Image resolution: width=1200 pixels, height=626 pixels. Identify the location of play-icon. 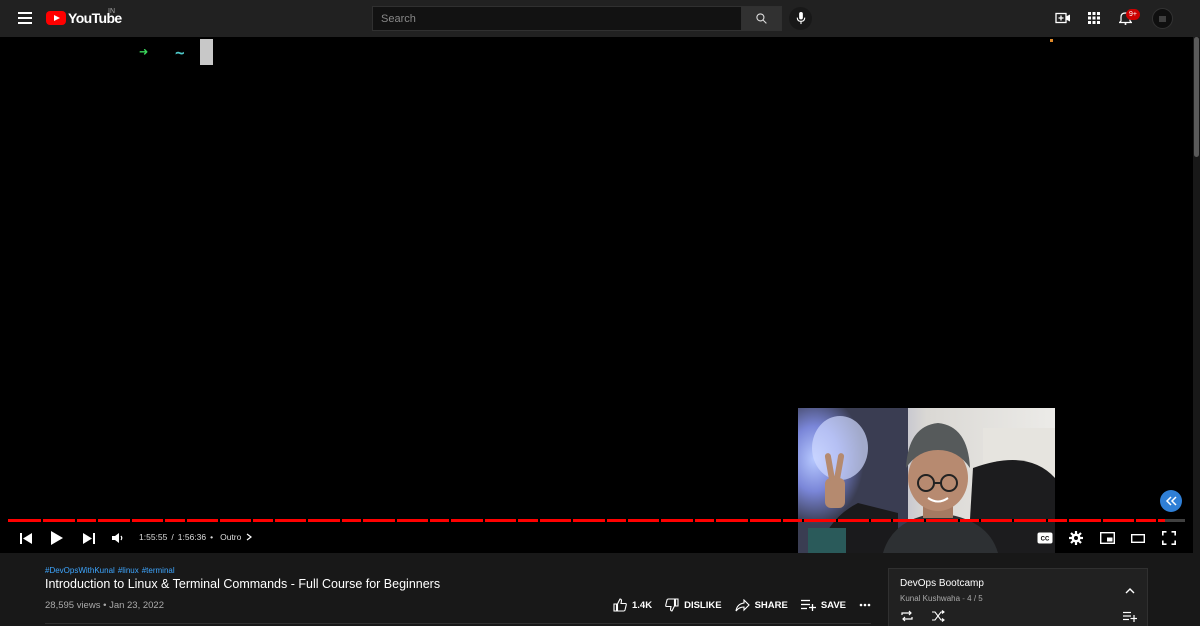
(57, 538).